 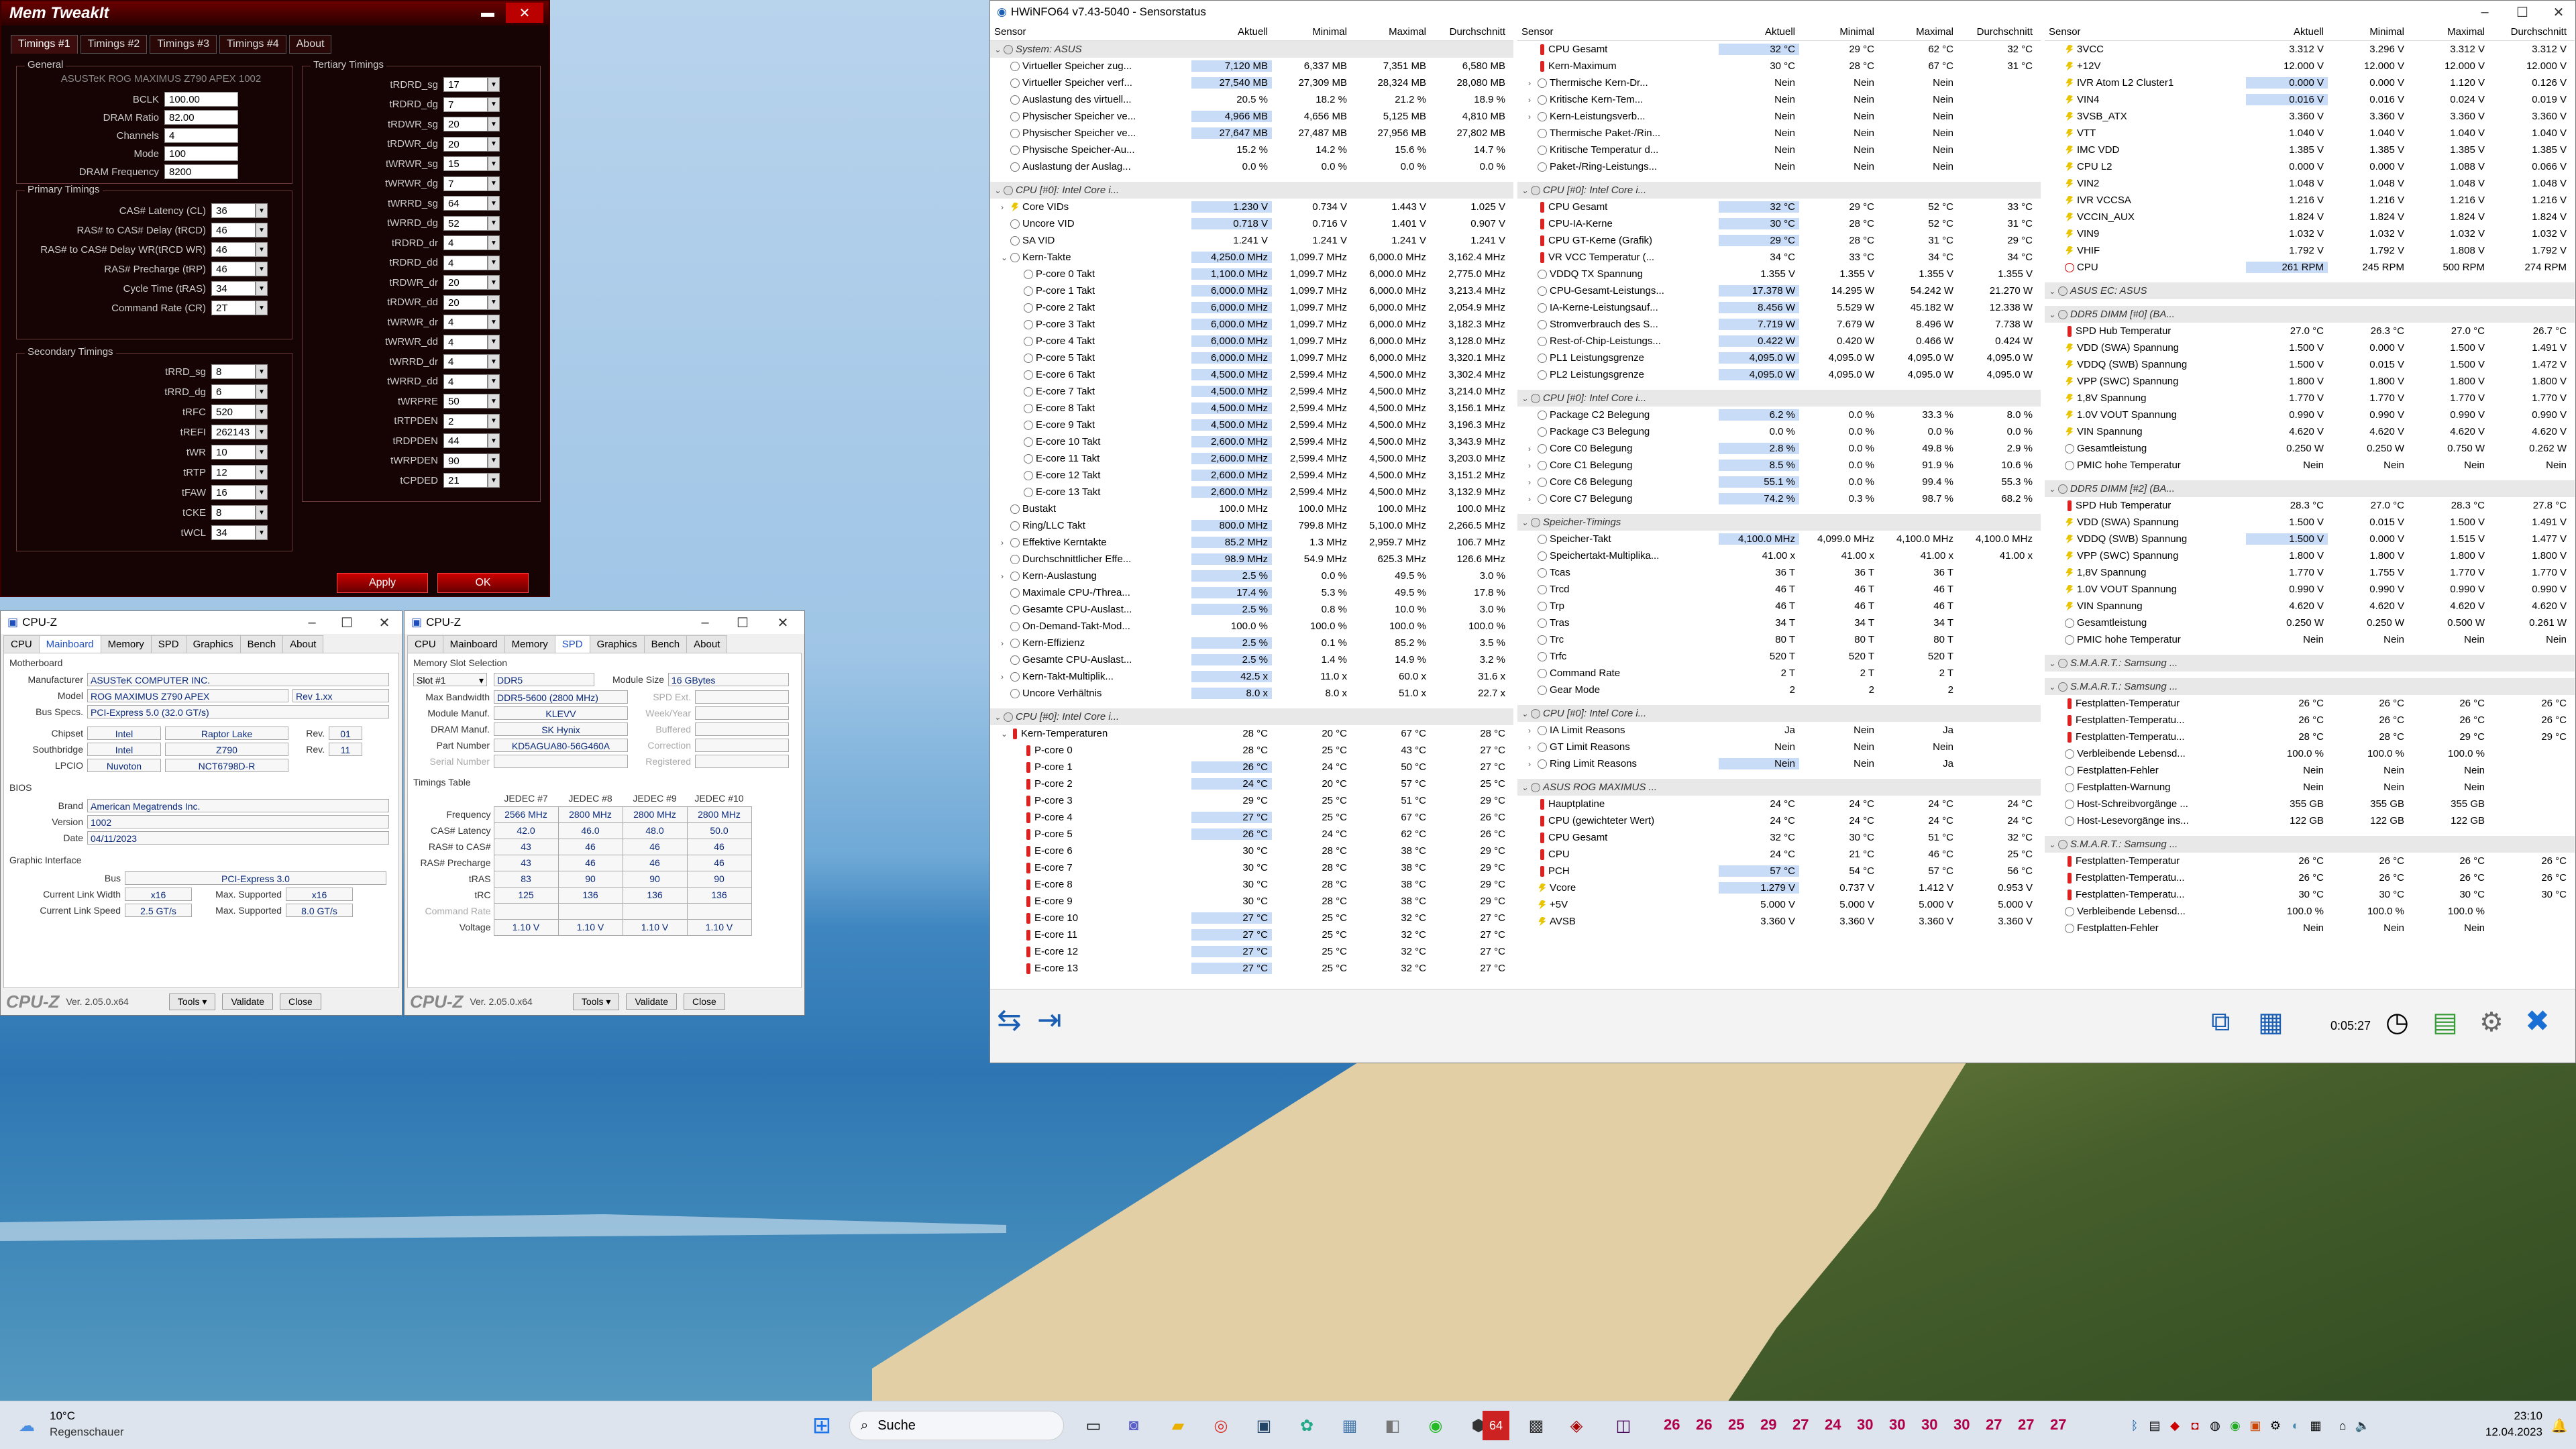 What do you see at coordinates (2310, 49) in the screenshot?
I see `sensor-row: 3VCC 3.312 V 3.296 V 3.312 V 3.312 V` at bounding box center [2310, 49].